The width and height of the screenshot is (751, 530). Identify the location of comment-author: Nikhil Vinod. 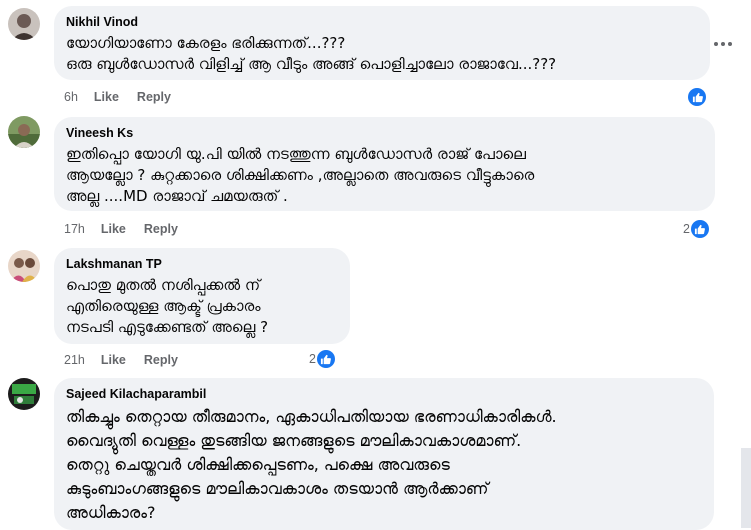
(382, 22).